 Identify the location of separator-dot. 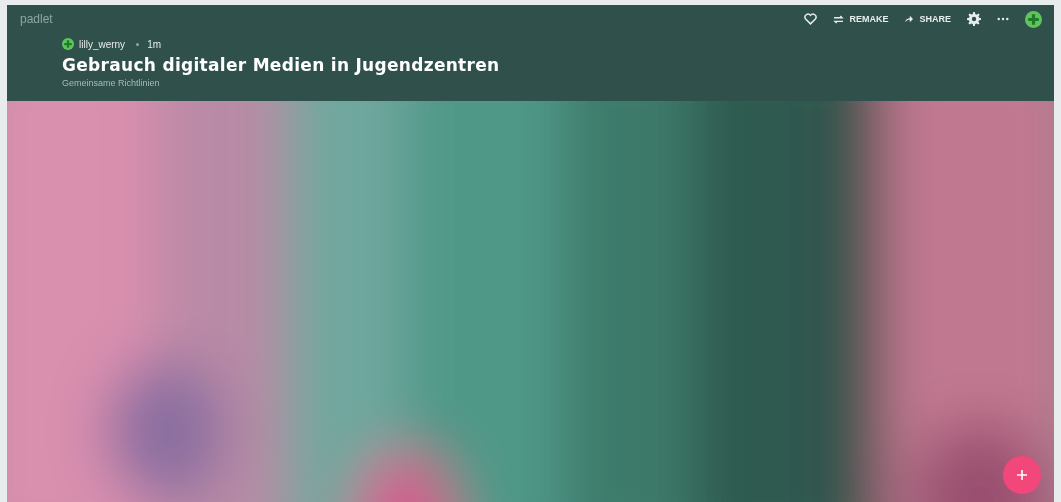
(138, 44).